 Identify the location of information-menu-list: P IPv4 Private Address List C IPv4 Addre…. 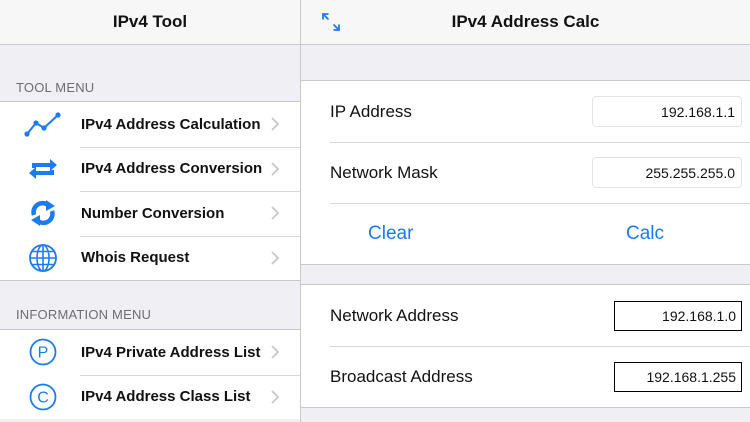
(150, 374).